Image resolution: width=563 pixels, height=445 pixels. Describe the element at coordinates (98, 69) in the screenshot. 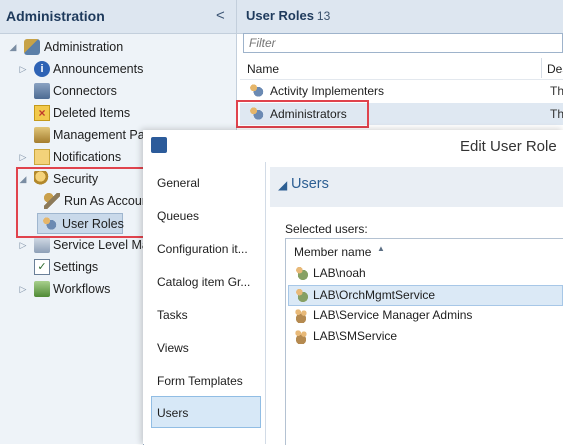

I see `tree-item-label: Announcements` at that location.